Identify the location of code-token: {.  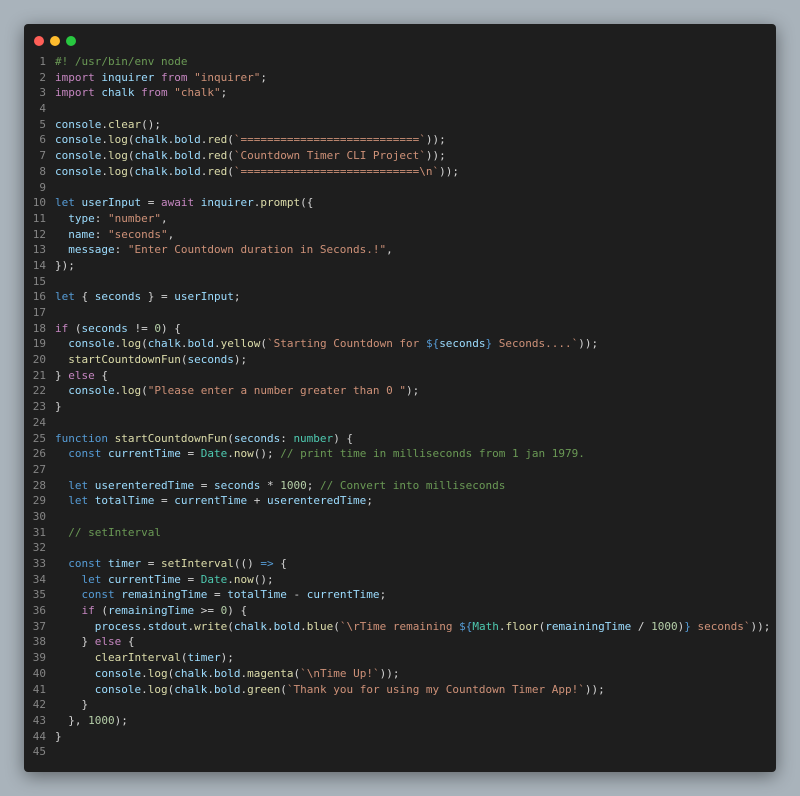
(128, 642).